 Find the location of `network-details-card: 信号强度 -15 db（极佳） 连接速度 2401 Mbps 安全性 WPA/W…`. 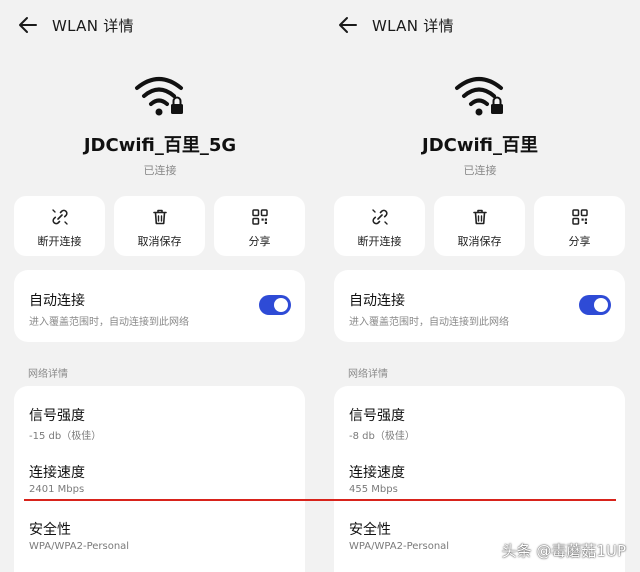

network-details-card: 信号强度 -15 db（极佳） 连接速度 2401 Mbps 安全性 WPA/W… is located at coordinates (159, 479).